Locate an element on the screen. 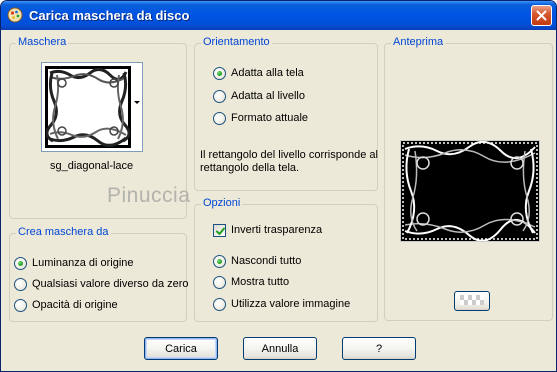 Image resolution: width=557 pixels, height=372 pixels. close-button is located at coordinates (541, 15).